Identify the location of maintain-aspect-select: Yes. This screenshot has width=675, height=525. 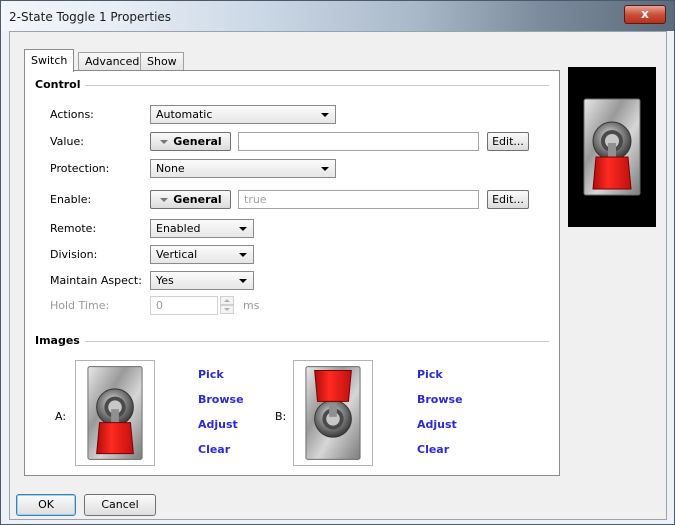
(202, 280).